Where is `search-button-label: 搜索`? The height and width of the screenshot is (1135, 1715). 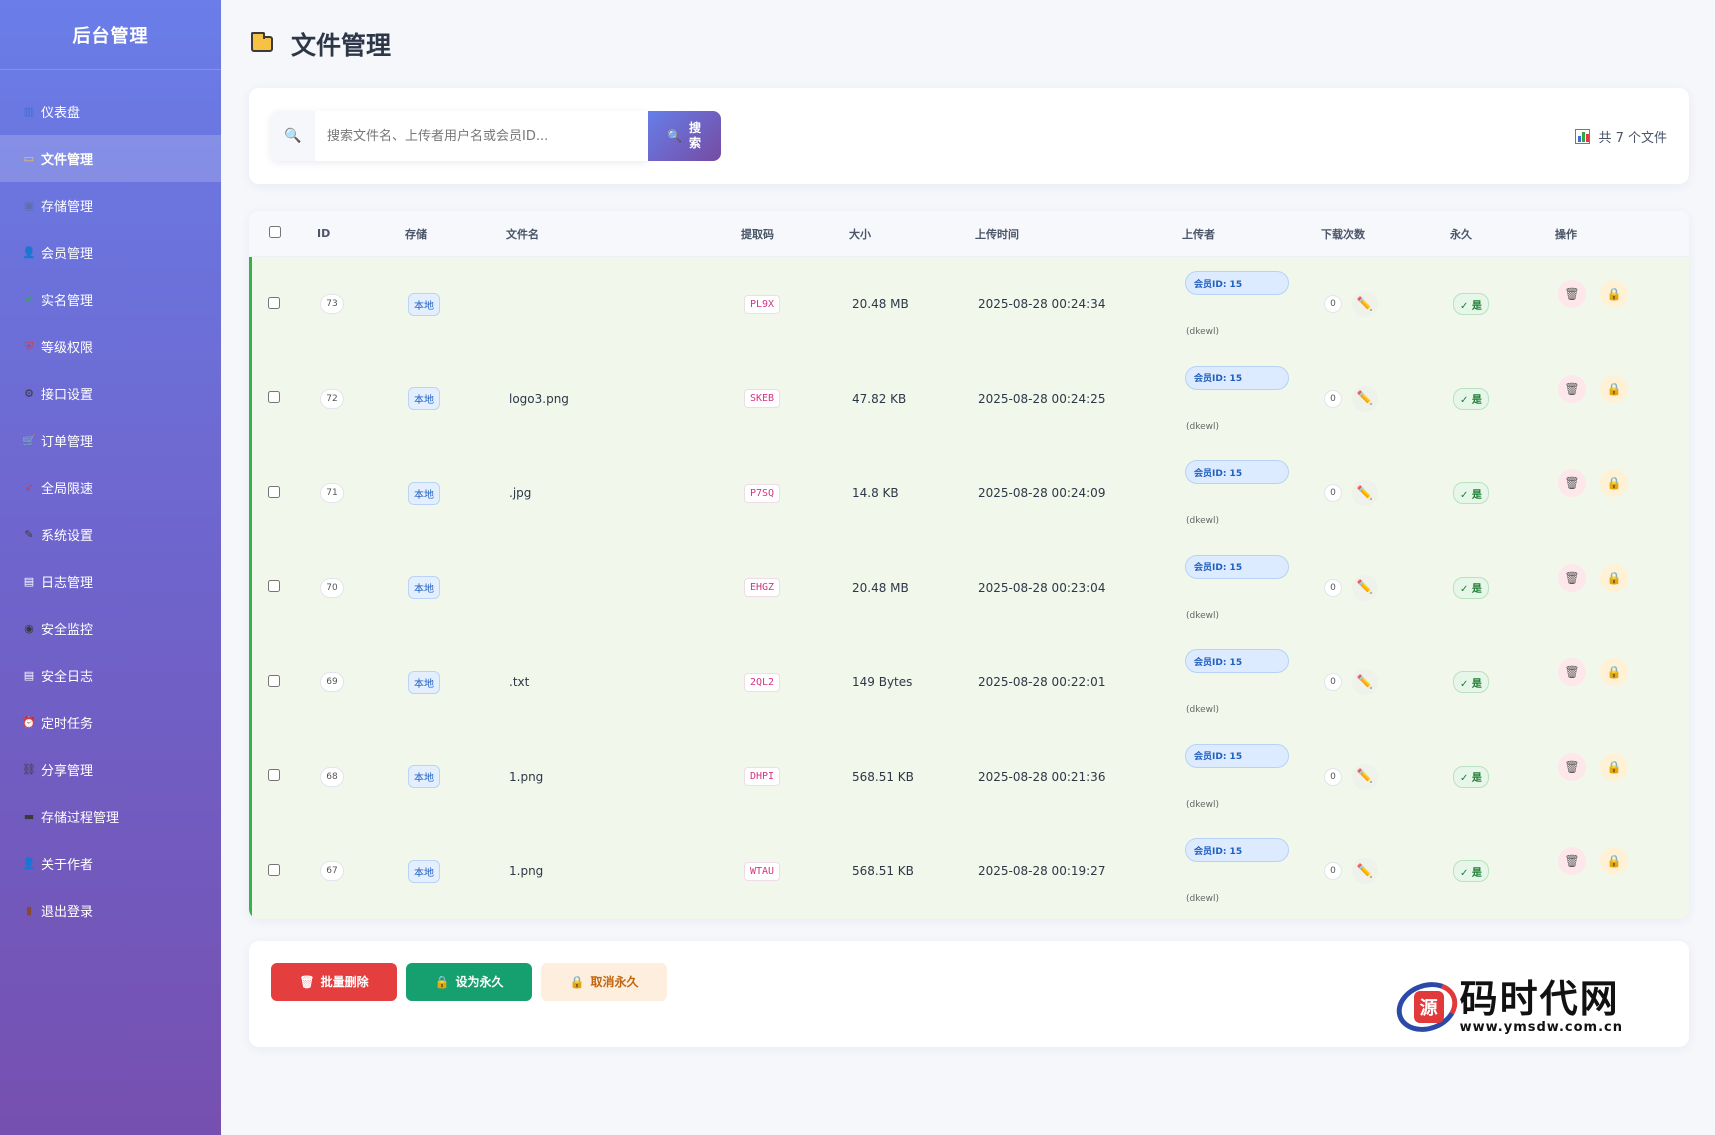 search-button-label: 搜索 is located at coordinates (694, 135).